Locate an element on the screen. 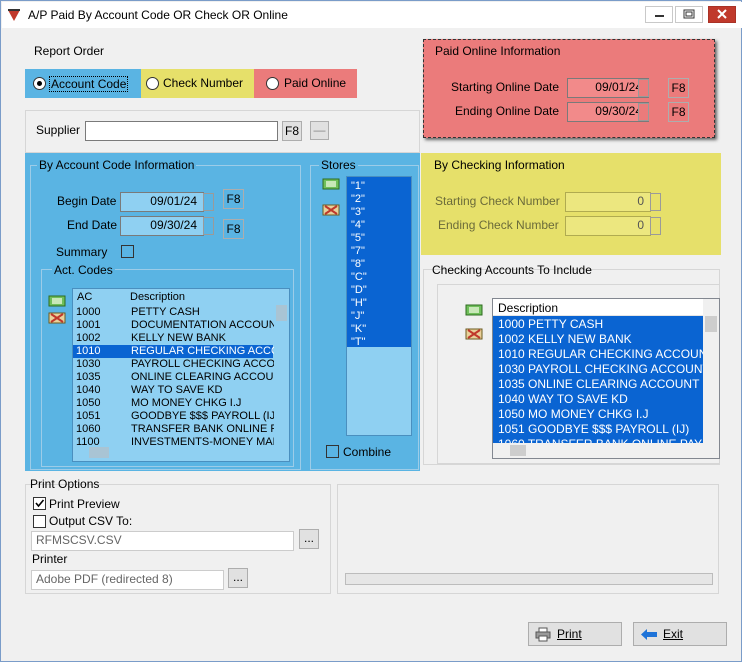 The width and height of the screenshot is (742, 662). print-button: Print is located at coordinates (575, 634).